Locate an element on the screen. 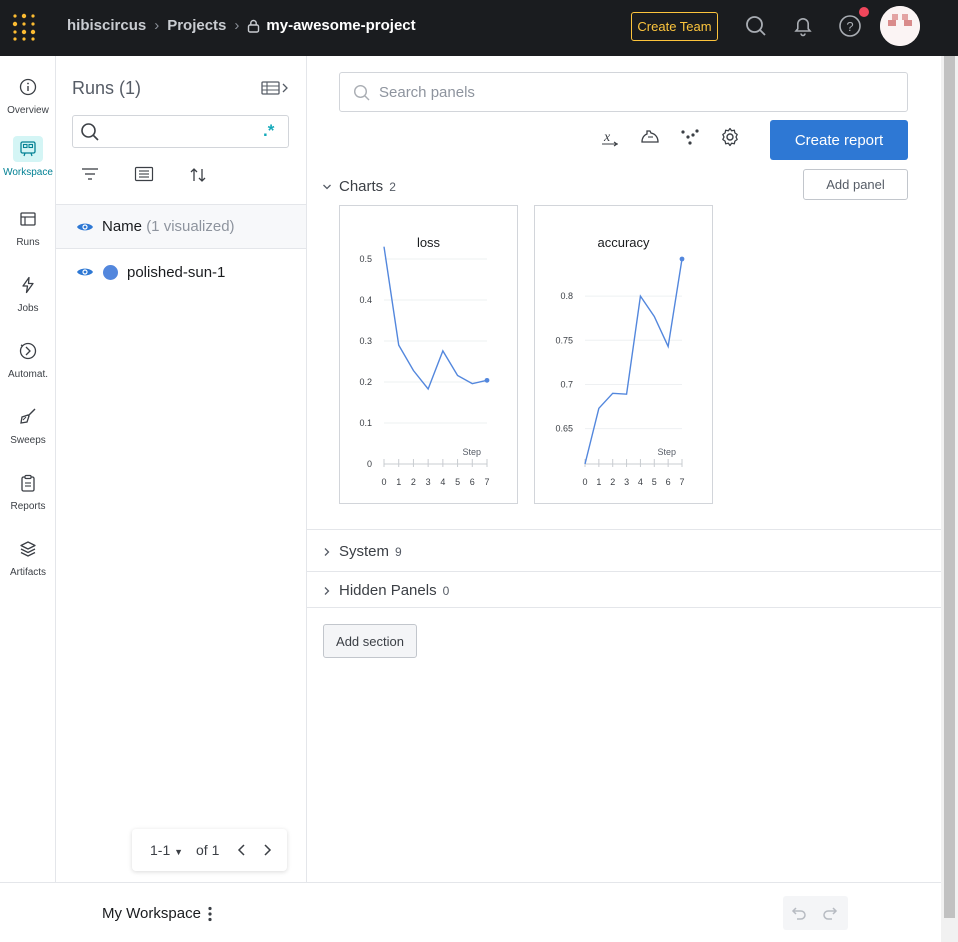 This screenshot has width=958, height=942. run-name: polished-sun-1 is located at coordinates (176, 272).